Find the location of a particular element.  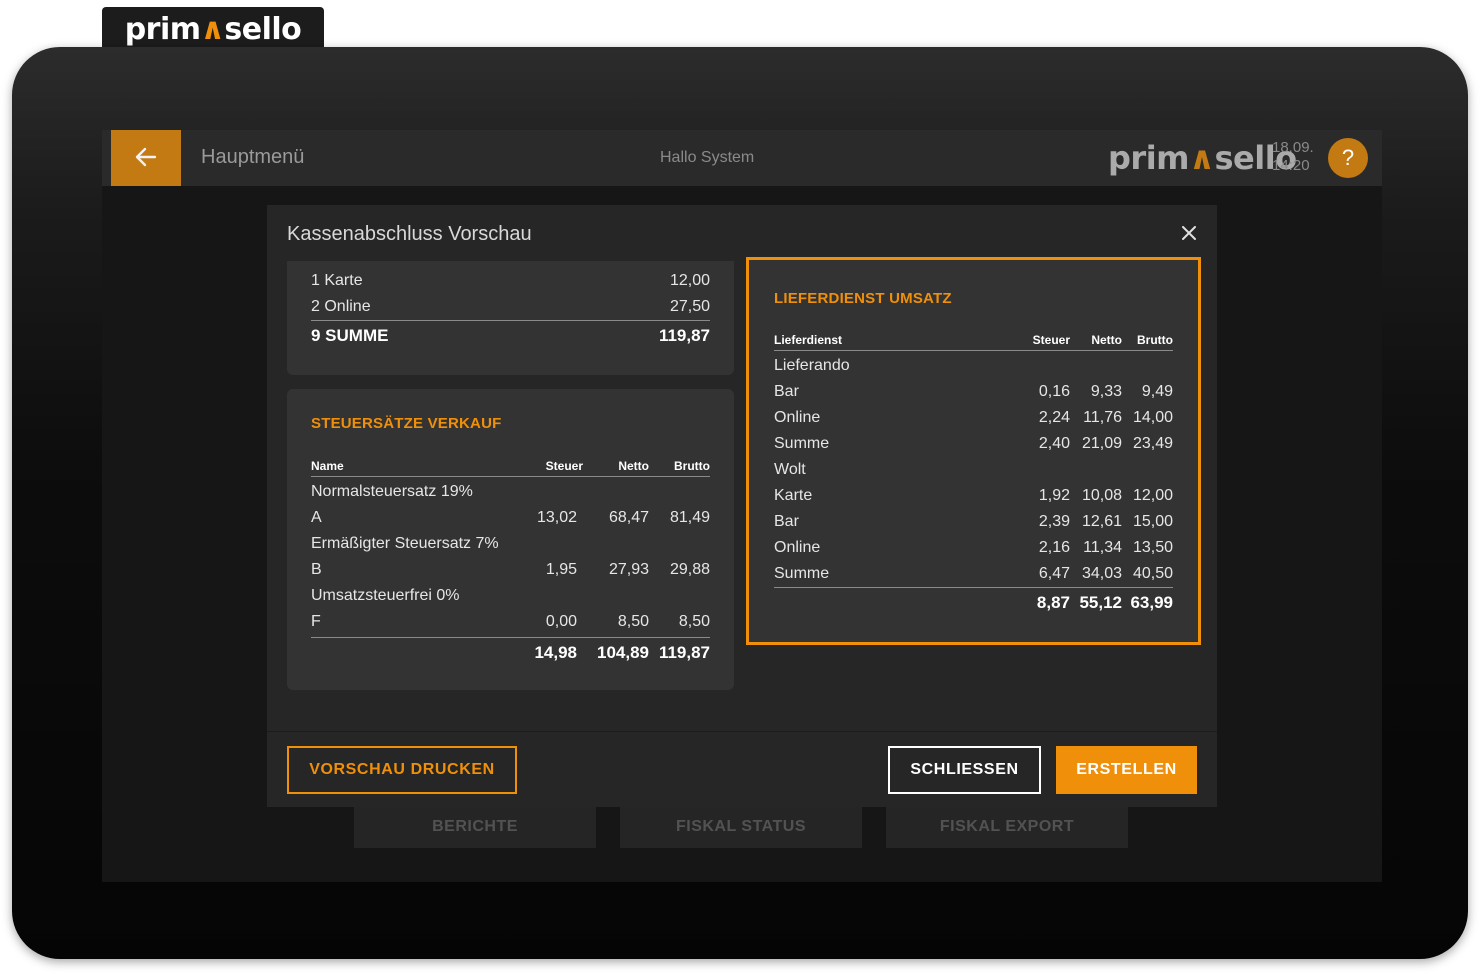

cell-netto: 21,09 is located at coordinates (1101, 443).